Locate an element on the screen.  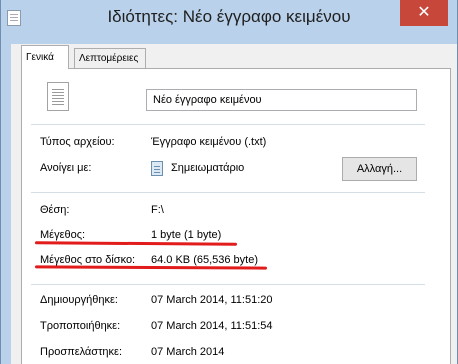
opens-with-label: Ανοίγει με: is located at coordinates (66, 168).